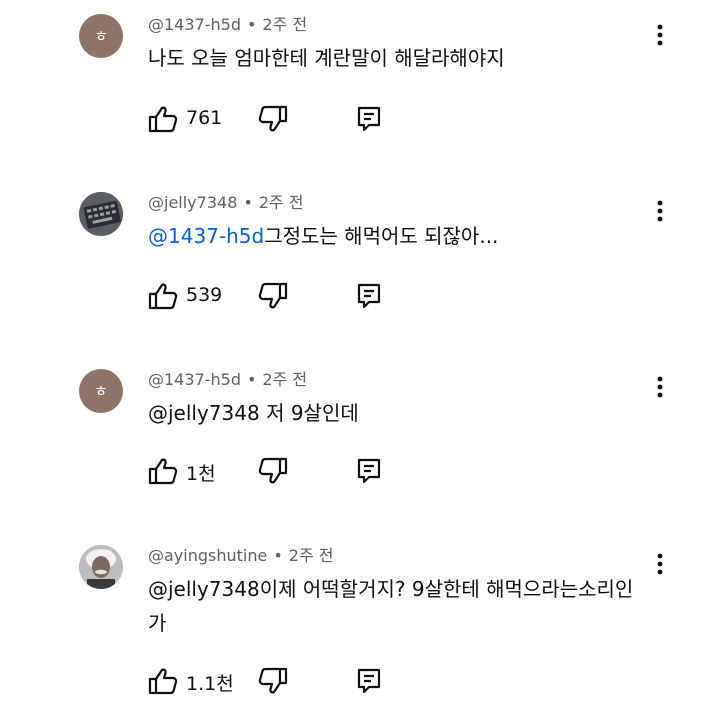 Image resolution: width=702 pixels, height=723 pixels. Describe the element at coordinates (206, 236) in the screenshot. I see `mention-link: @1437-h5d` at that location.